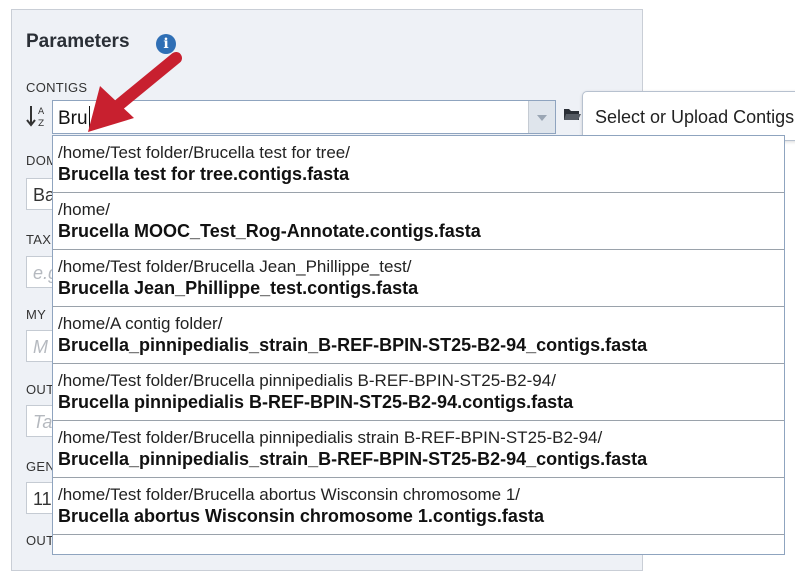 The height and width of the screenshot is (571, 795). I want to click on contigs-search-input: Bru, so click(304, 117).